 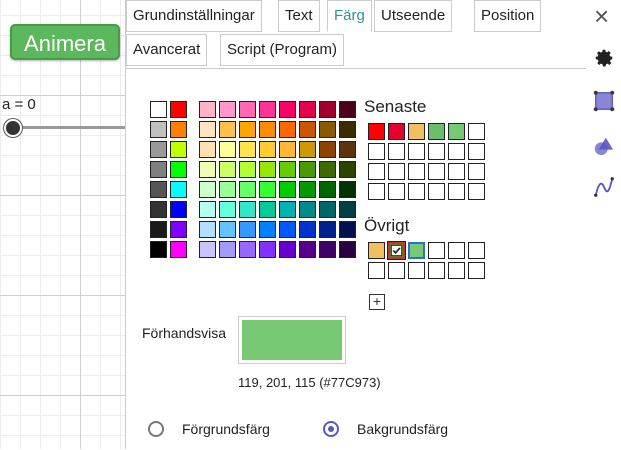 What do you see at coordinates (167, 50) in the screenshot?
I see `tab-advanced: Avancerat` at bounding box center [167, 50].